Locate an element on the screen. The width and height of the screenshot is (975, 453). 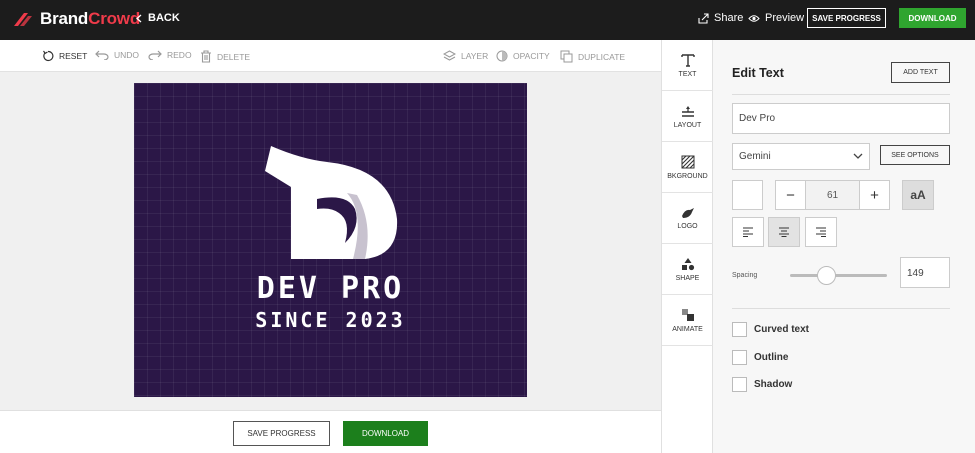
brand-logo: BrandCrowd is located at coordinates (76, 19).